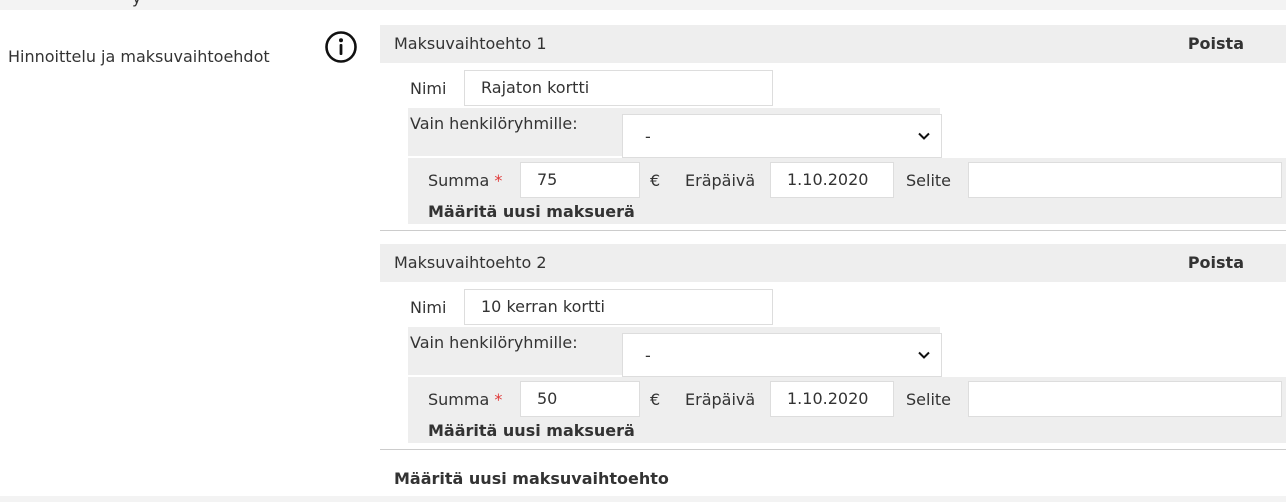  What do you see at coordinates (470, 262) in the screenshot?
I see `payment-option-title: Maksuvaihtoehto 2` at bounding box center [470, 262].